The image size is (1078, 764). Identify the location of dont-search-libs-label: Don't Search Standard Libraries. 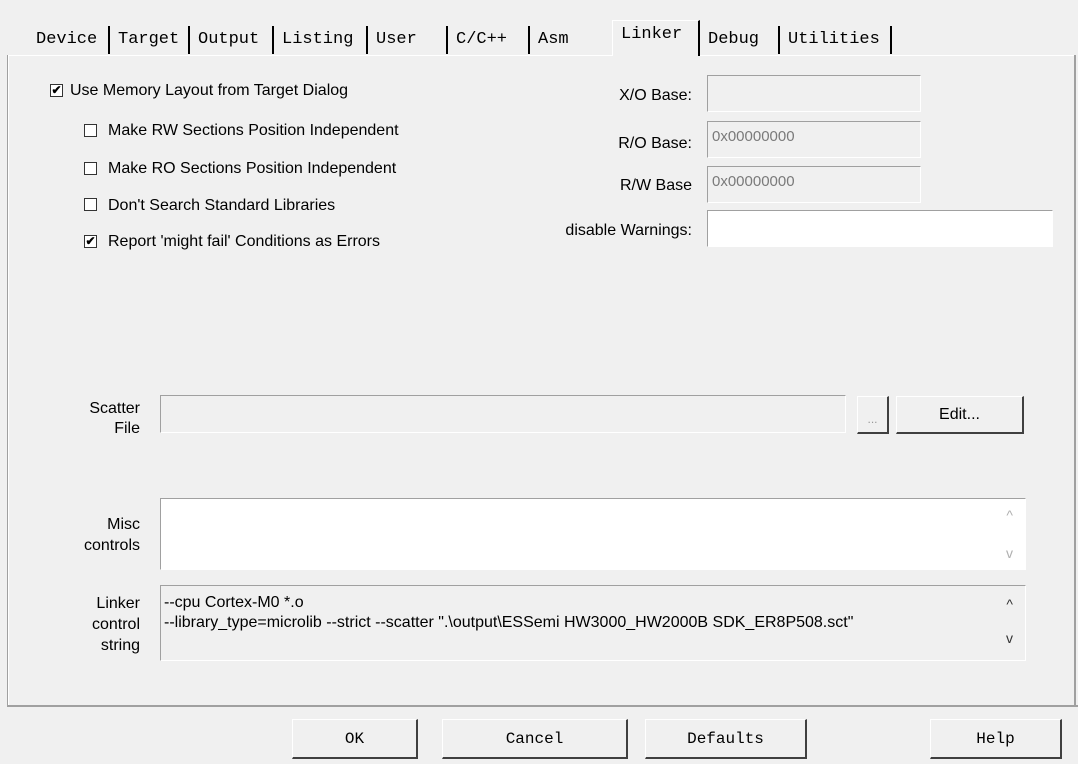
(222, 205).